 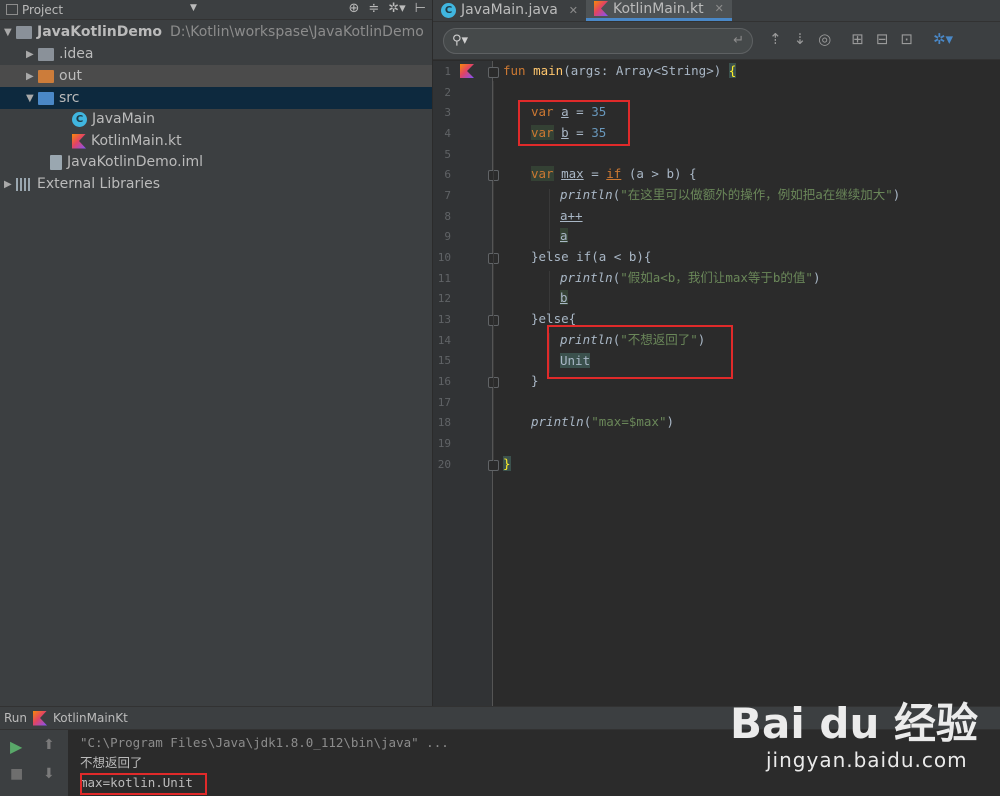 I want to click on run-config-name: KotlinMainKt, so click(x=90, y=718).